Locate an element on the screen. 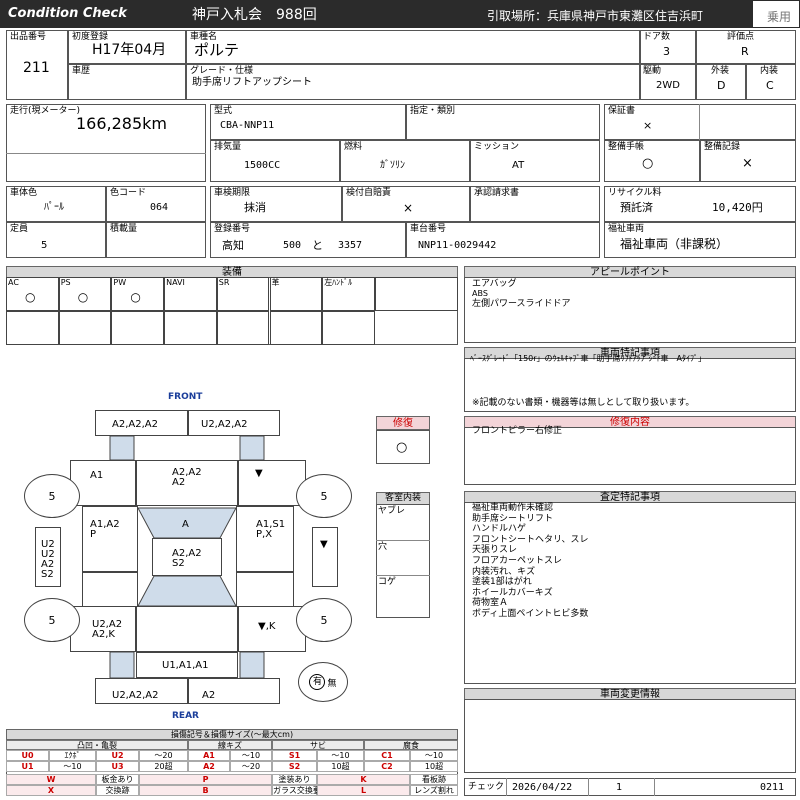 Image resolution: width=800 pixels, height=800 pixels. first-reg-value: H17年04月 is located at coordinates (129, 50).